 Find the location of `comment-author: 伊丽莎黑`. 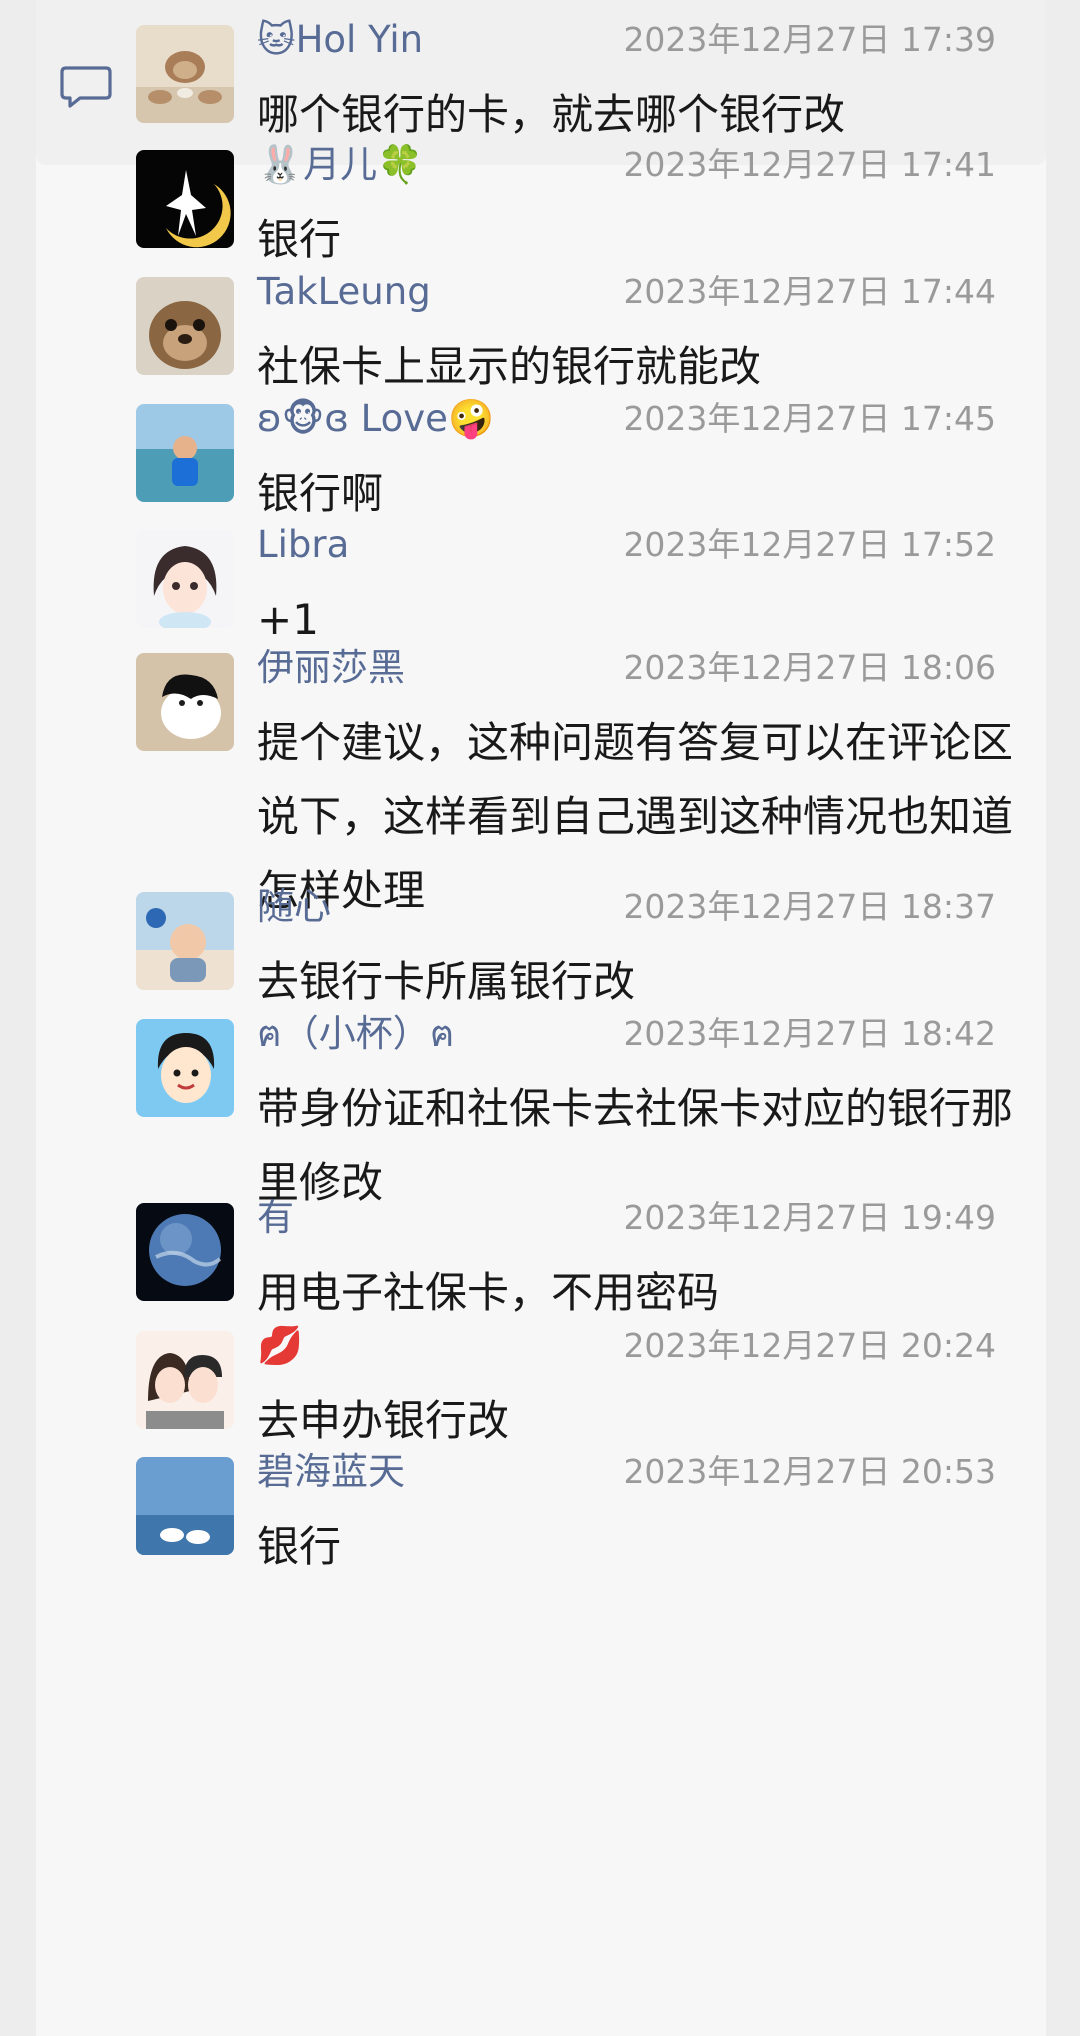

comment-author: 伊丽莎黑 is located at coordinates (331, 668).